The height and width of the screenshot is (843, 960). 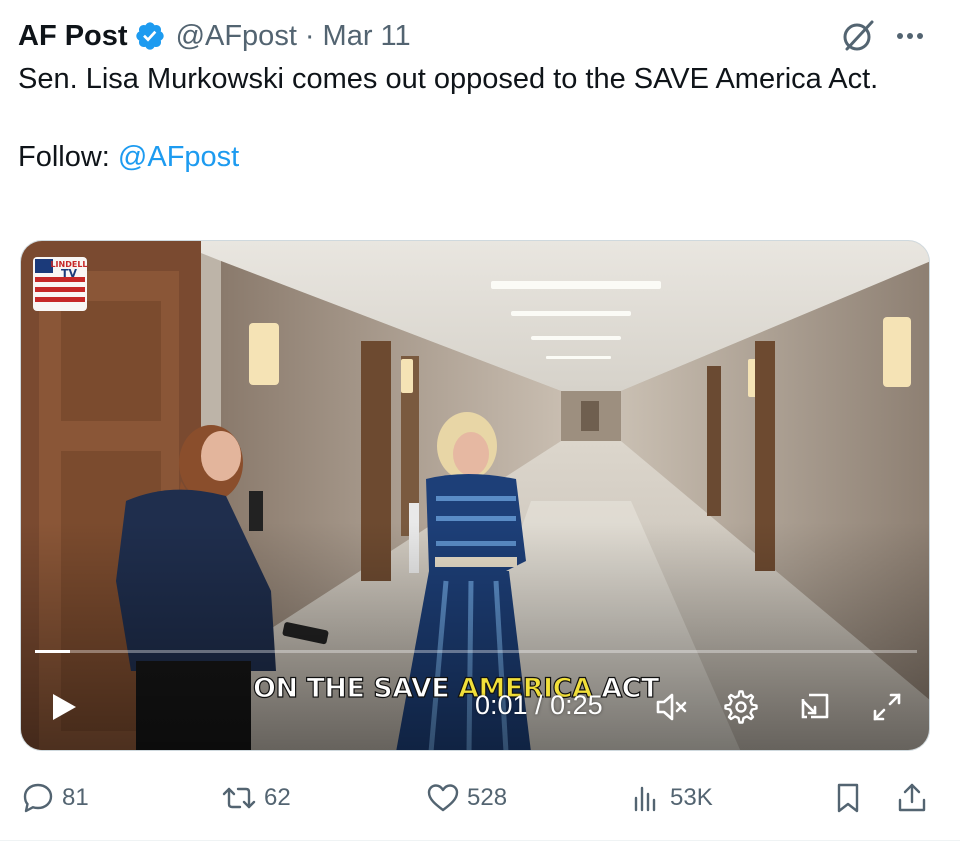 I want to click on repost-button: 62, so click(x=255, y=798).